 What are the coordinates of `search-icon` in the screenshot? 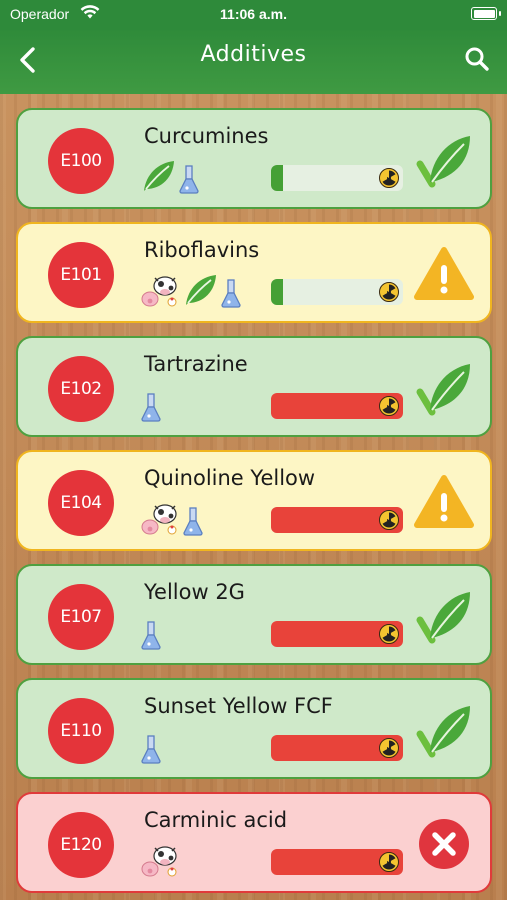 It's located at (477, 59).